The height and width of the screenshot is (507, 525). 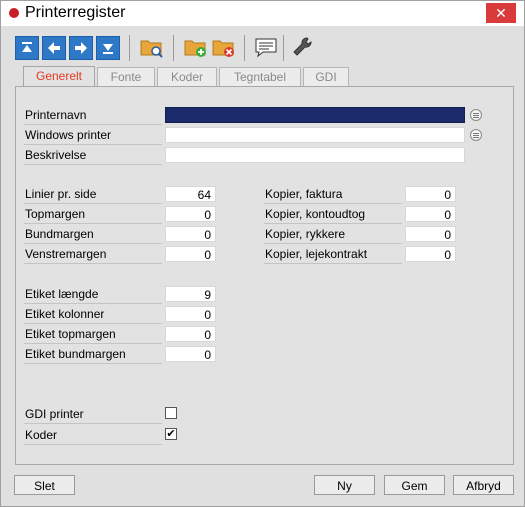 I want to click on kopier-kontoudtog-field: 0, so click(x=430, y=214).